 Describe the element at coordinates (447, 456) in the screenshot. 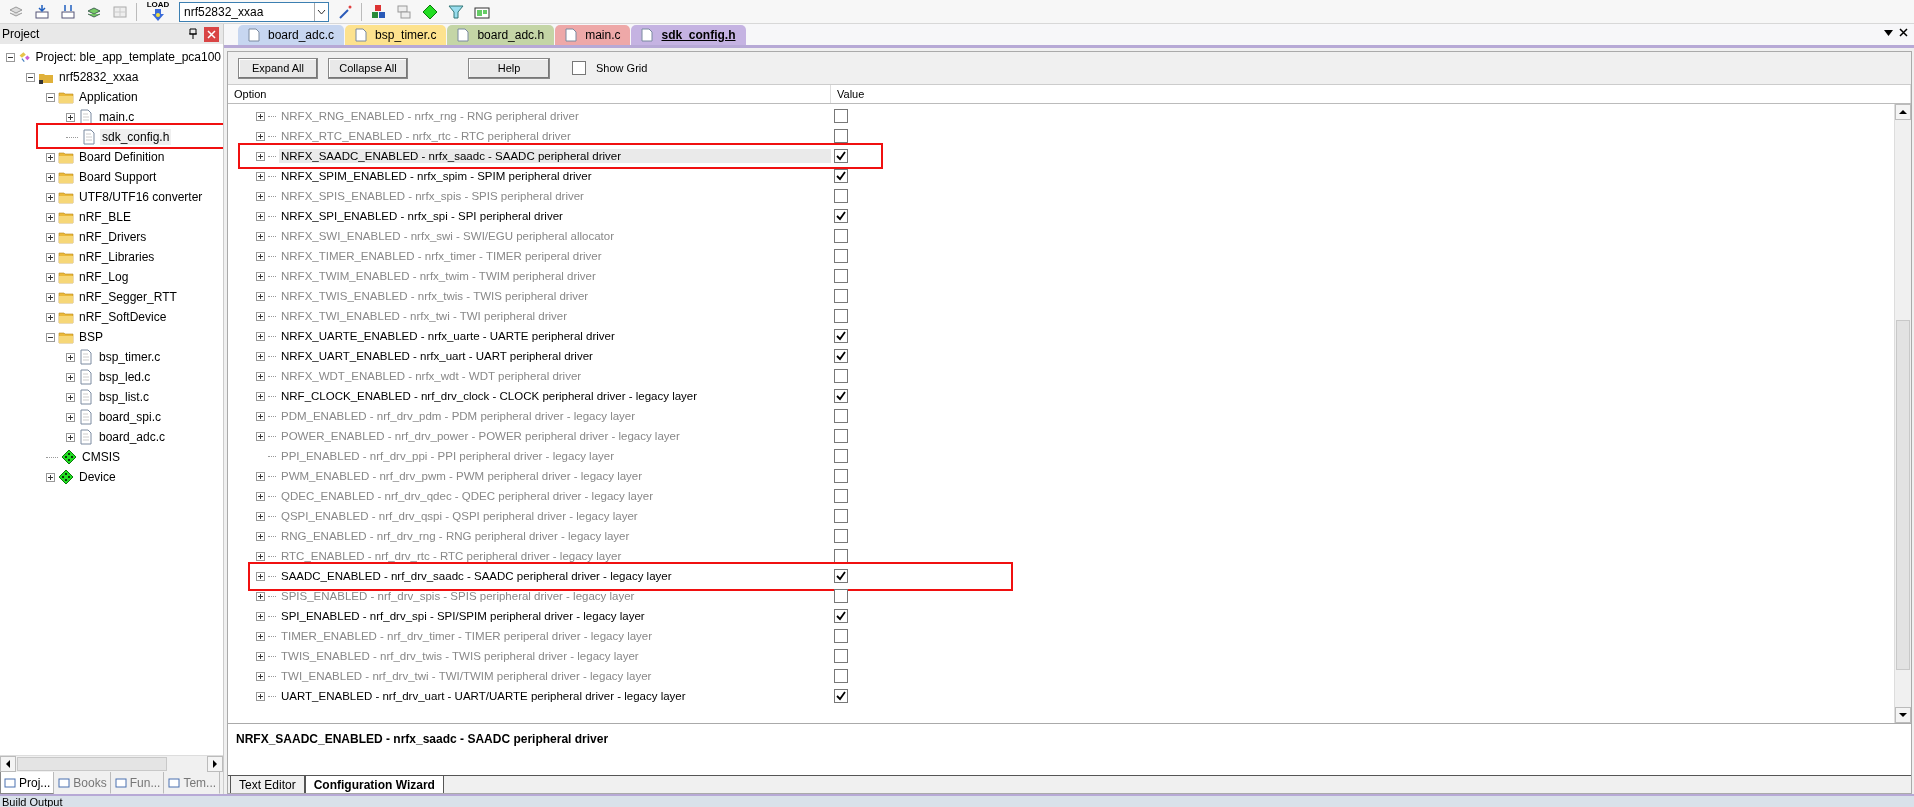

I see `option-label: PPI_ENABLED - nrf_drv_ppi - PPI peripheral driver - legacy layer` at that location.